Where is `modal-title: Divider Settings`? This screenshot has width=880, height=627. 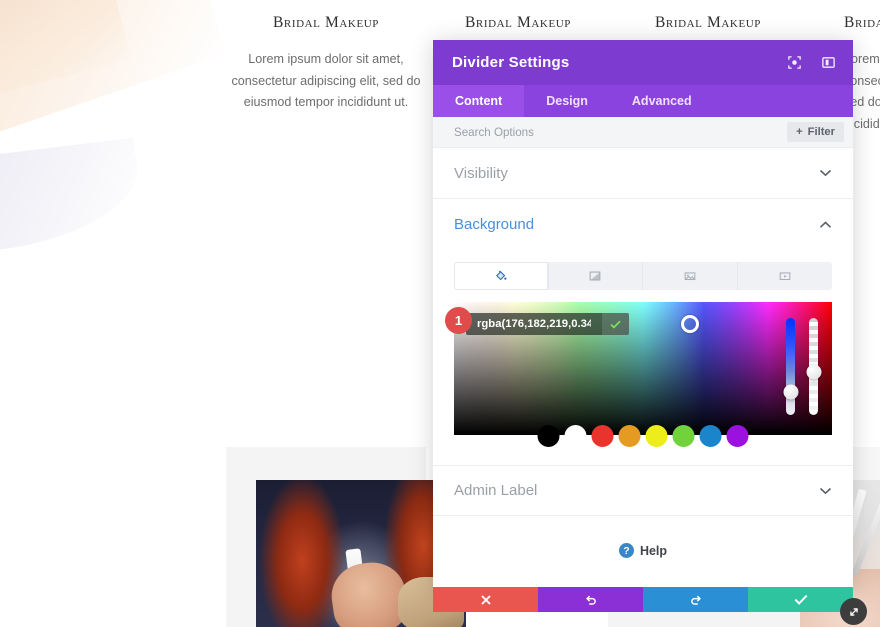 modal-title: Divider Settings is located at coordinates (511, 62).